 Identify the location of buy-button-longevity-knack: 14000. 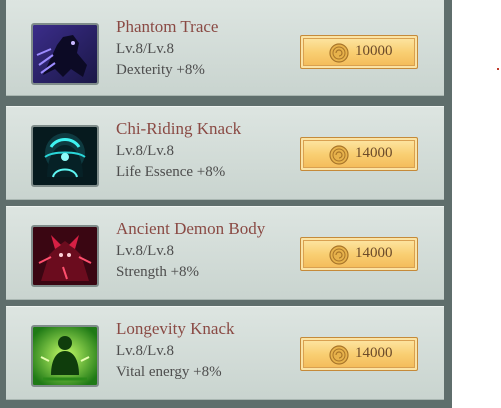
(359, 354).